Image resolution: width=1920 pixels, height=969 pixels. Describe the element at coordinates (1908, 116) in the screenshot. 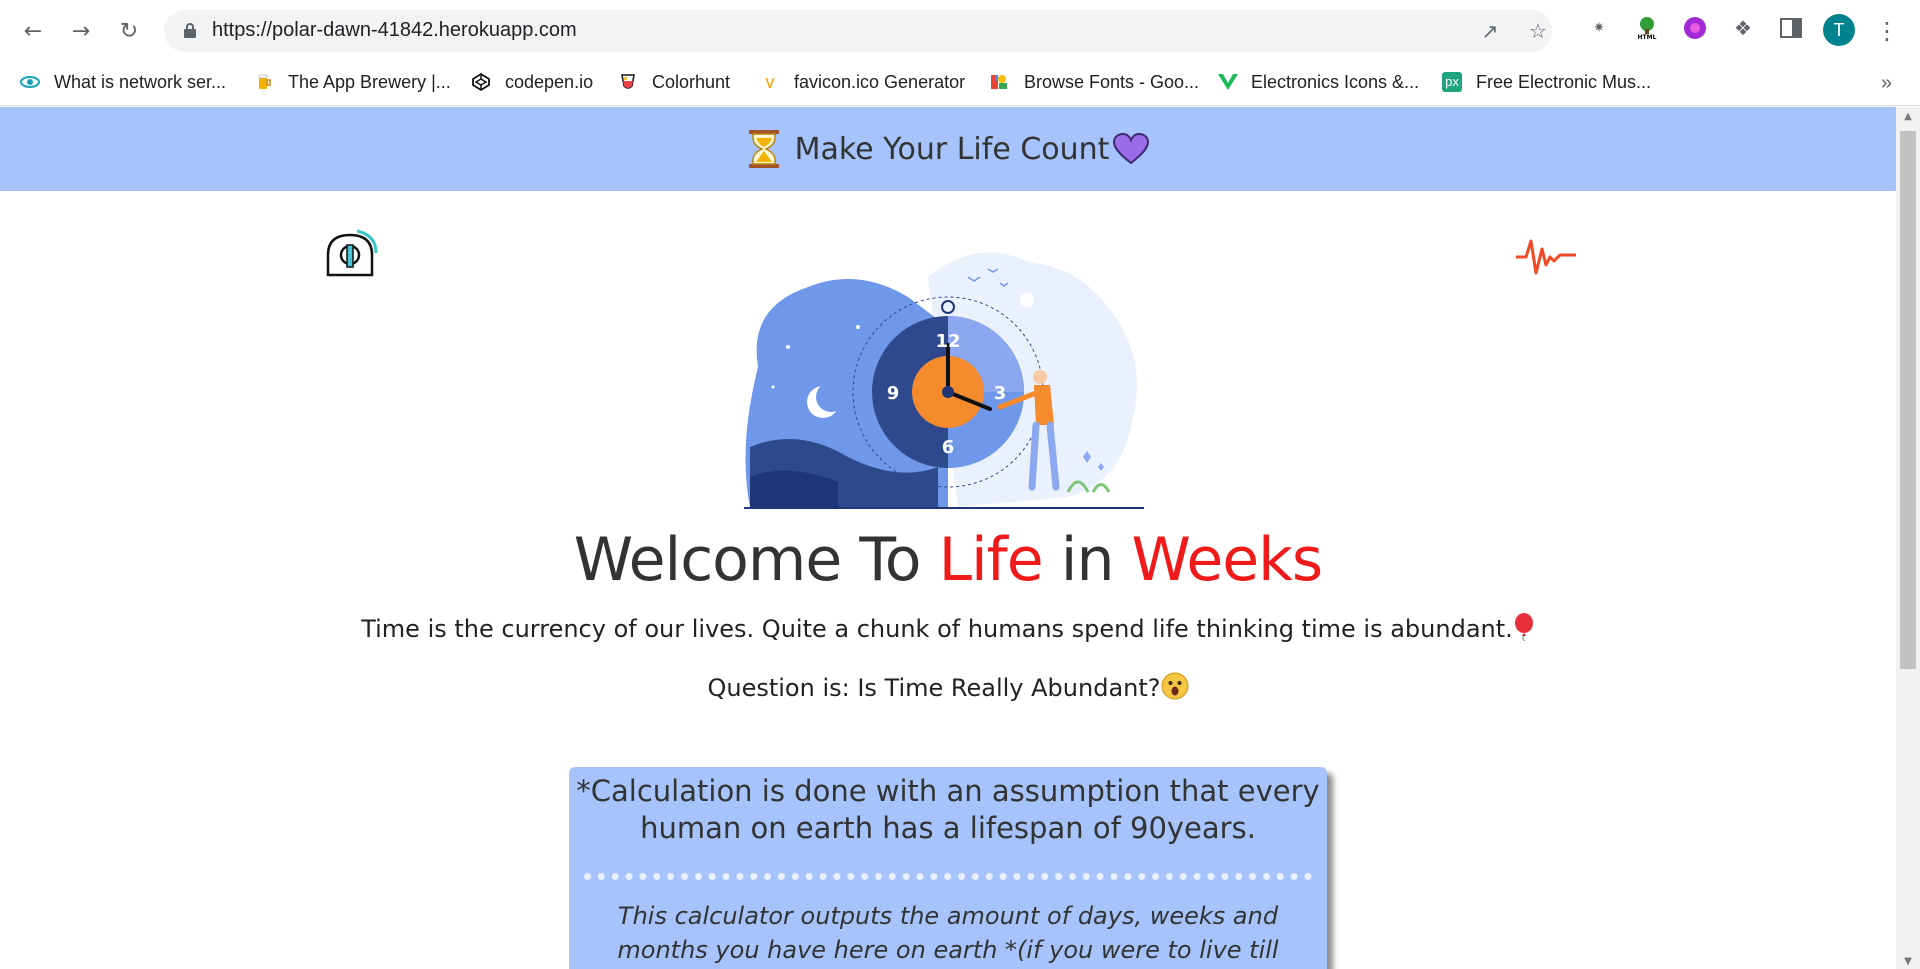

I see `scroll-up-icon: ▲` at that location.